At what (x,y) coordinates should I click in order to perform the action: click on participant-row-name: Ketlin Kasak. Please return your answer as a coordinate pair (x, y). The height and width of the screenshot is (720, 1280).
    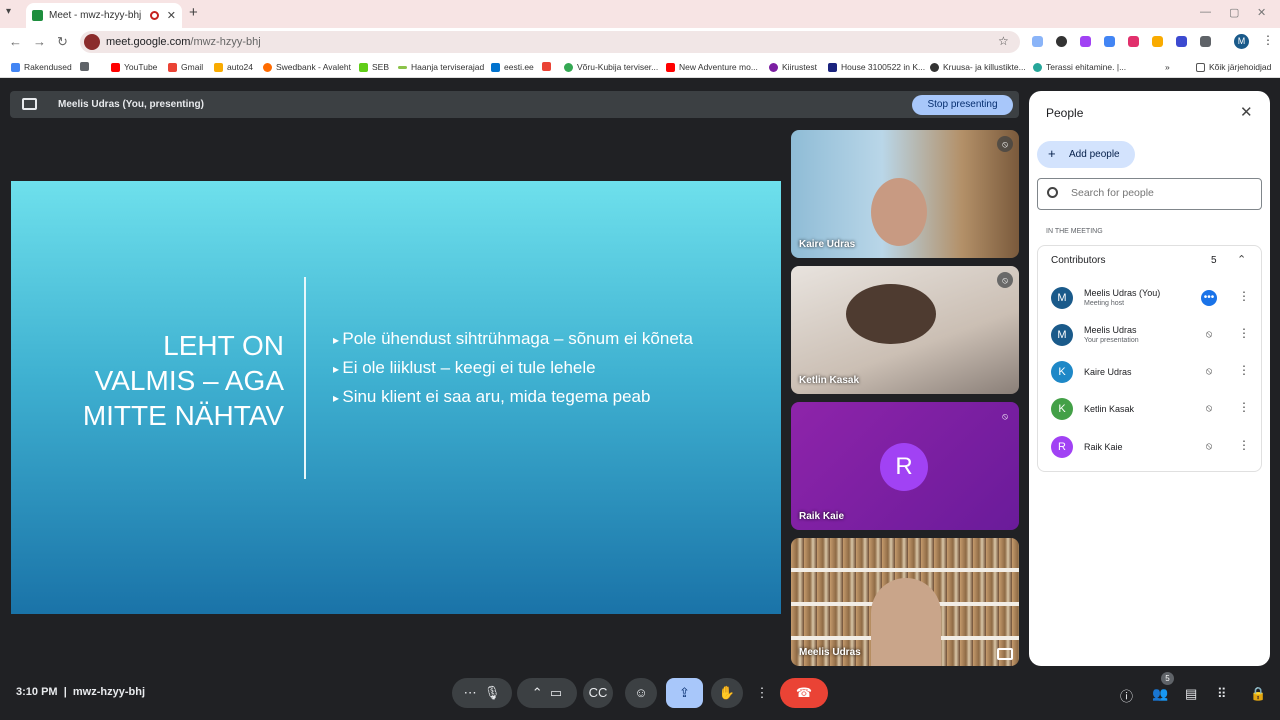
    Looking at the image, I should click on (1109, 409).